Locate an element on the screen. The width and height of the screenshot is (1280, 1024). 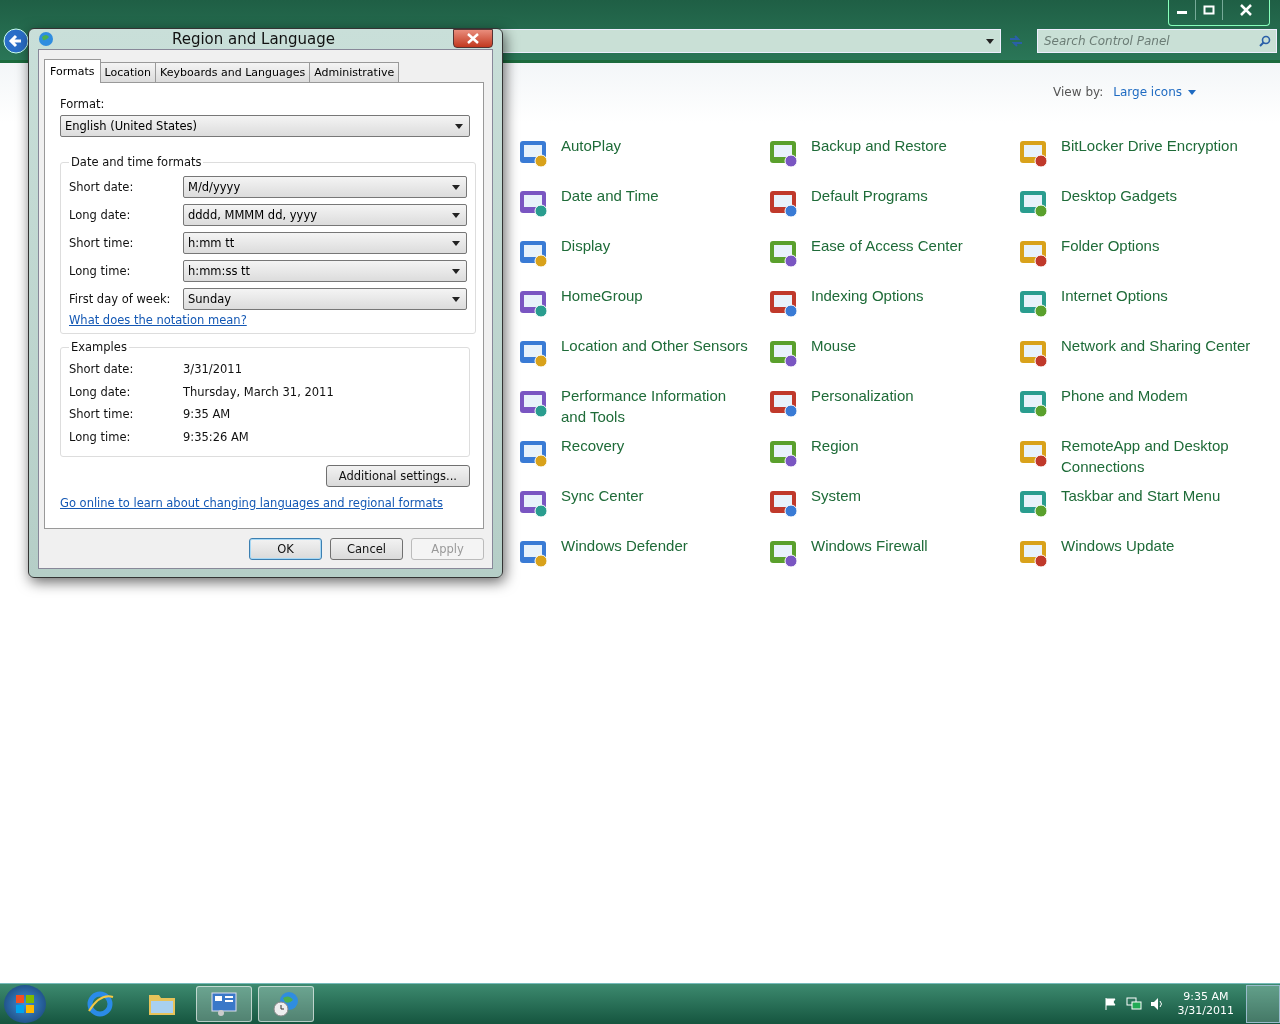
close-button is located at coordinates (473, 38).